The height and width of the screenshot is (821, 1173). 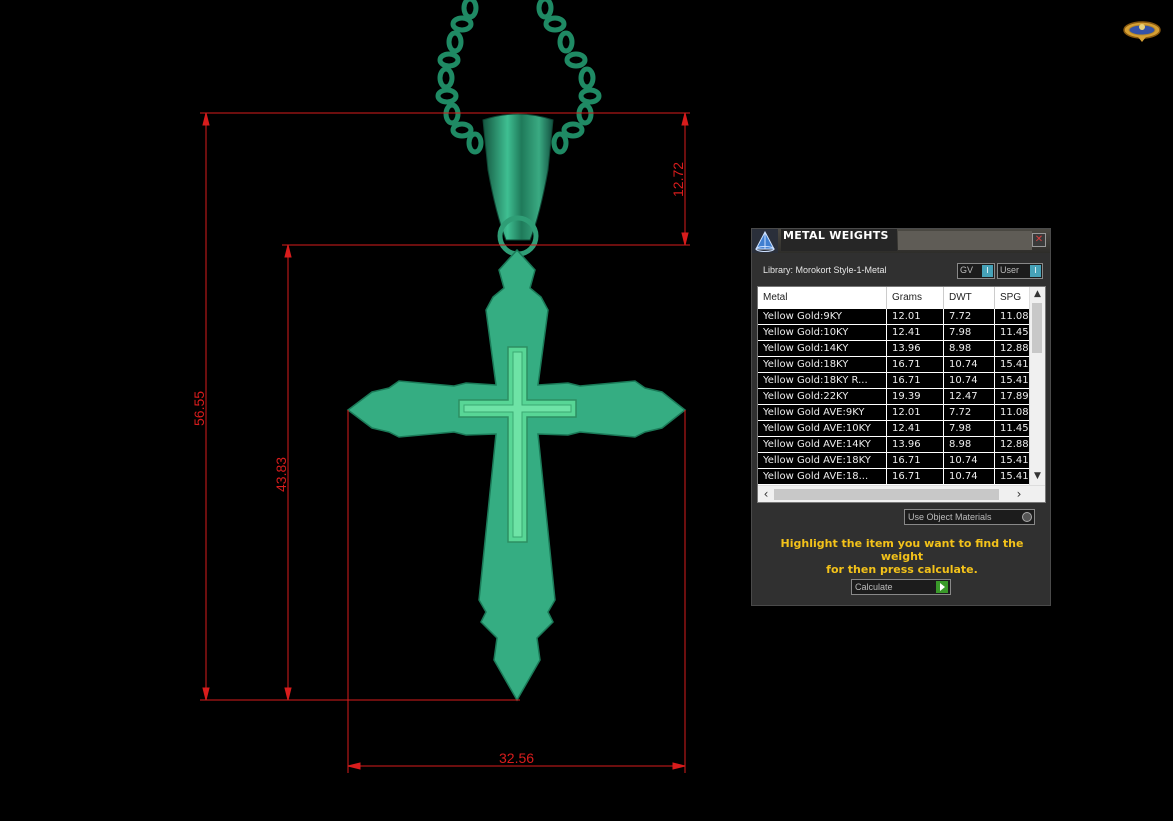 What do you see at coordinates (967, 270) in the screenshot?
I see `gv-toggle-label: GV` at bounding box center [967, 270].